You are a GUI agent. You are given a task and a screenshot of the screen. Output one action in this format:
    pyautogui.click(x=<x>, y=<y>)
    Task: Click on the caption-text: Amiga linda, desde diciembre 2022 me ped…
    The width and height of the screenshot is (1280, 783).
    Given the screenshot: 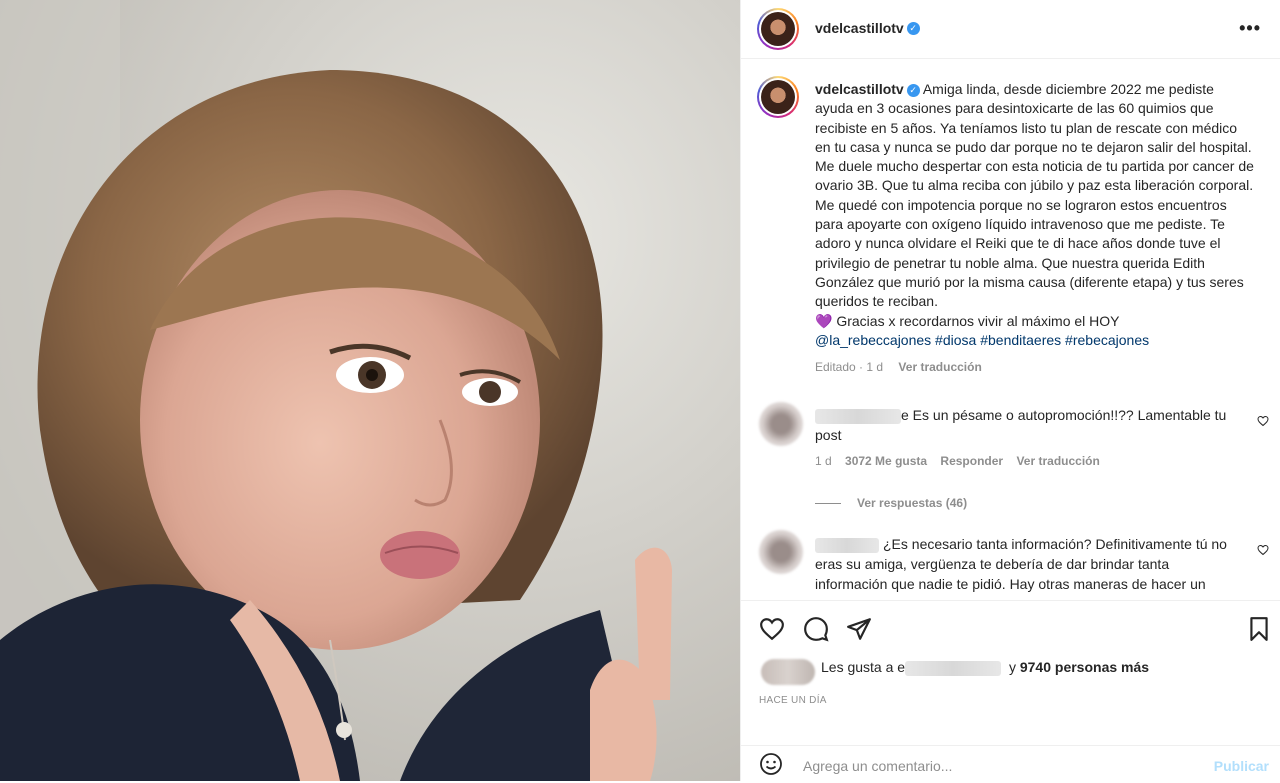 What is the action you would take?
    pyautogui.click(x=1034, y=195)
    